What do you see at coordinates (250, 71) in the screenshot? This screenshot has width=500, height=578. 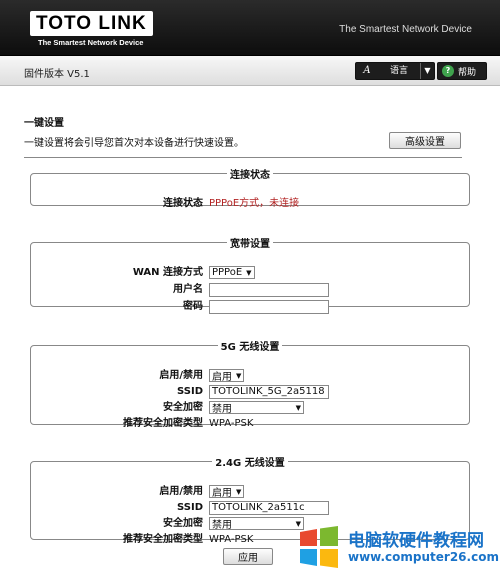 I see `toolbar: 固件版本 V5.1 A 语言 ▼ ? 帮助` at bounding box center [250, 71].